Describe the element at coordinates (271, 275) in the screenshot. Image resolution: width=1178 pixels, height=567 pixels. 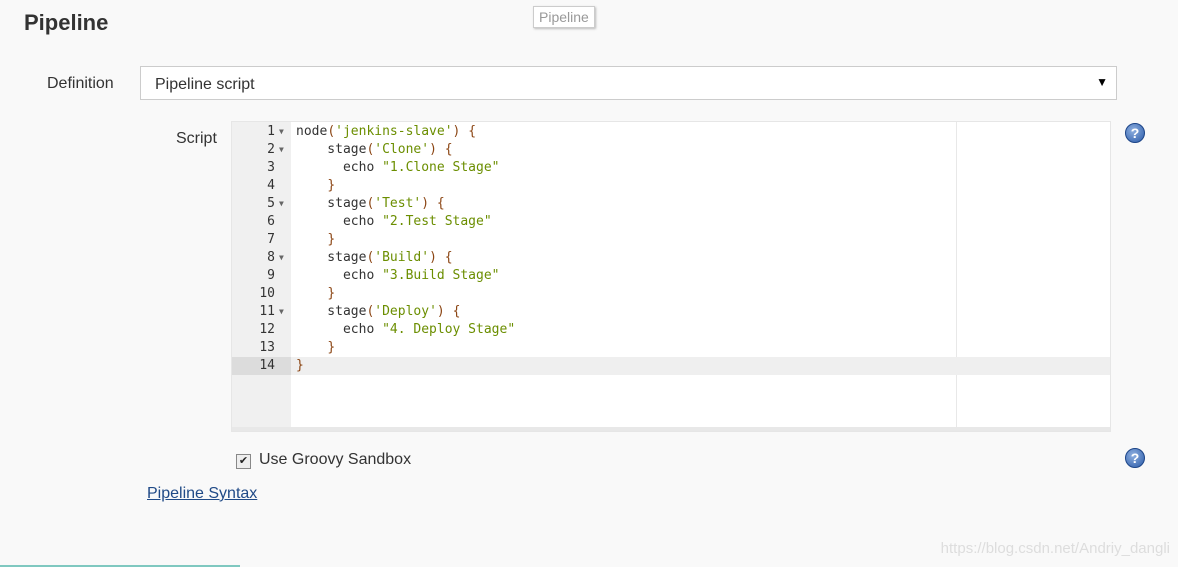
I see `line-number: 9` at that location.